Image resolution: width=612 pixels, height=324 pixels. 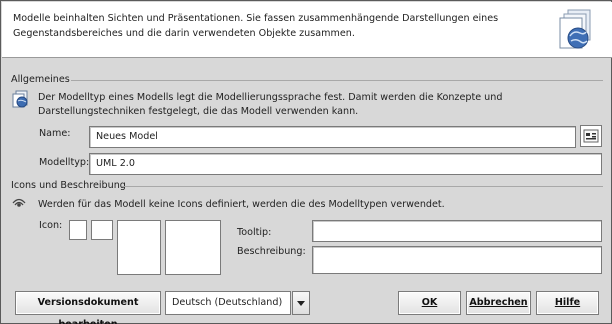 What do you see at coordinates (68, 185) in the screenshot?
I see `icons-section-title: Icons und Beschreibung` at bounding box center [68, 185].